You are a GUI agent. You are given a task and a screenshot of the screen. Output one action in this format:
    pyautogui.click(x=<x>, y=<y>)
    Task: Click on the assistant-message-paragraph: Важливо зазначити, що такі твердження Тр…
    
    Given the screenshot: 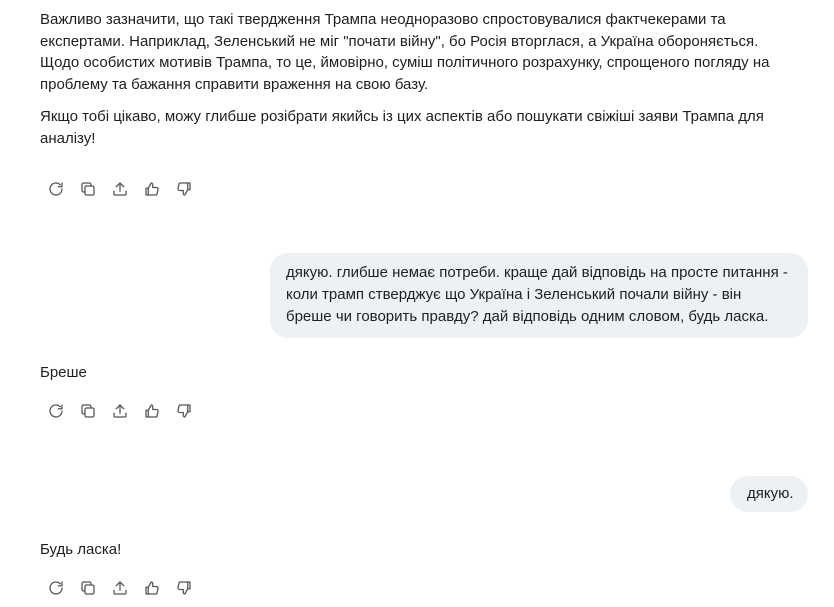 What is the action you would take?
    pyautogui.click(x=405, y=52)
    